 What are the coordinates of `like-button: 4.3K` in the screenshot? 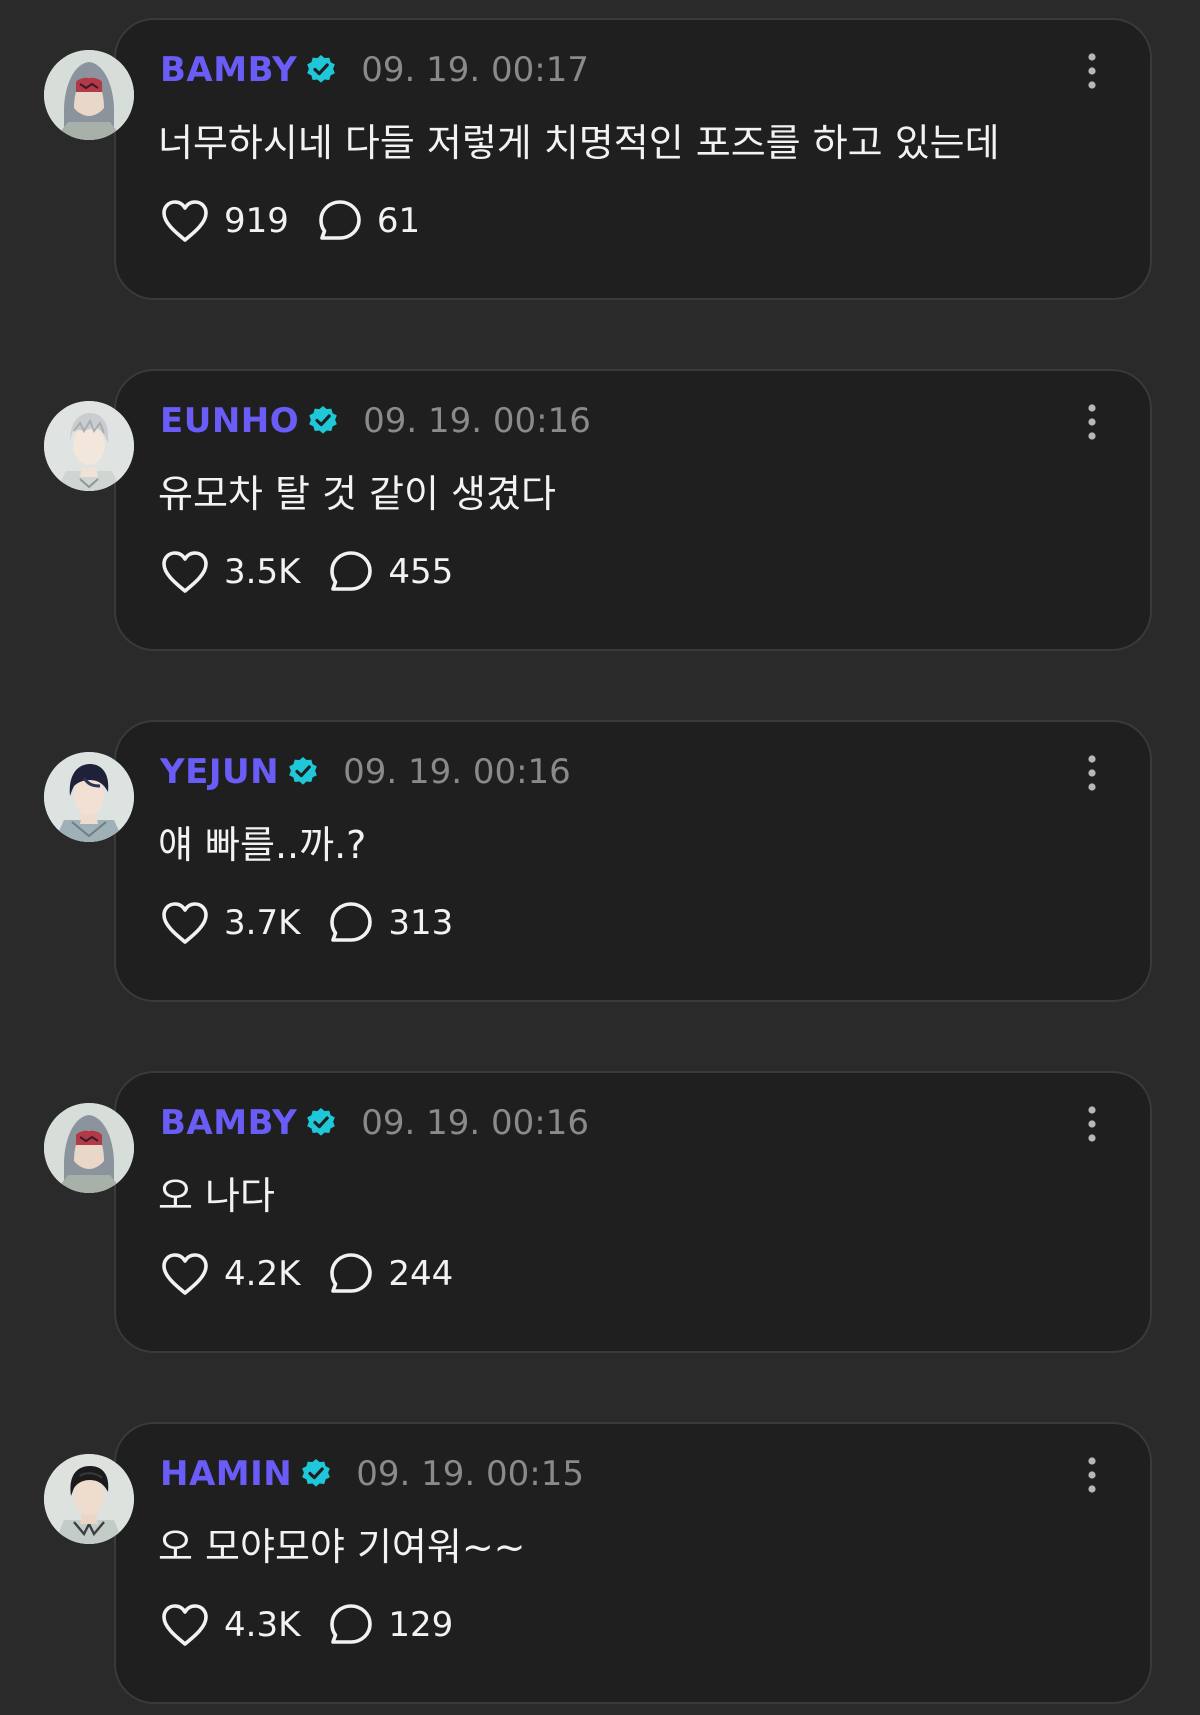 It's located at (230, 1625).